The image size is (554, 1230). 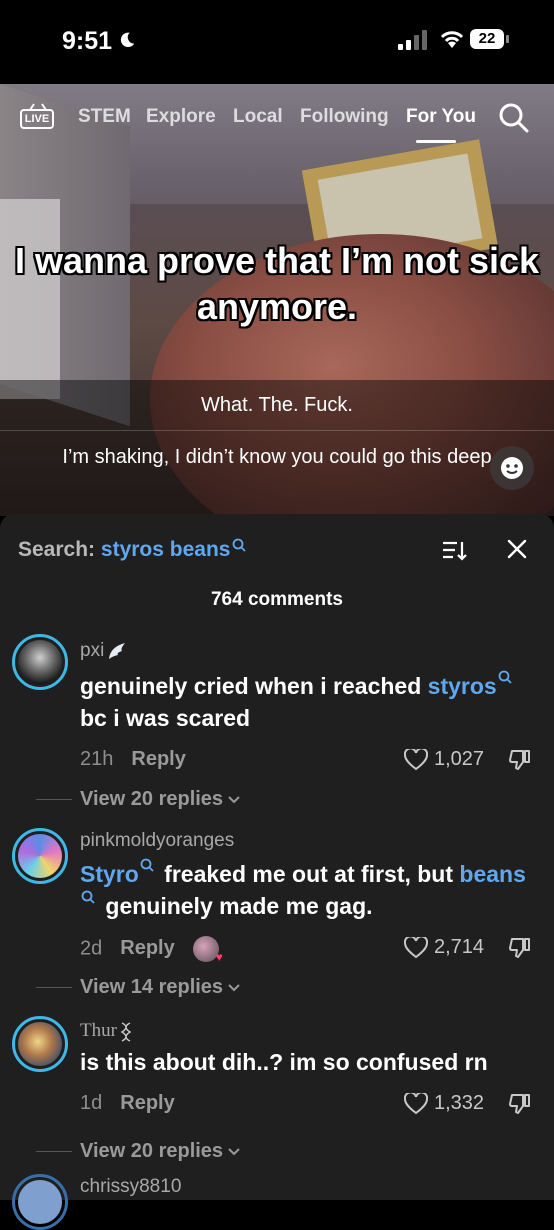 What do you see at coordinates (207, 950) in the screenshot?
I see `creator-liked-avatar: ♥` at bounding box center [207, 950].